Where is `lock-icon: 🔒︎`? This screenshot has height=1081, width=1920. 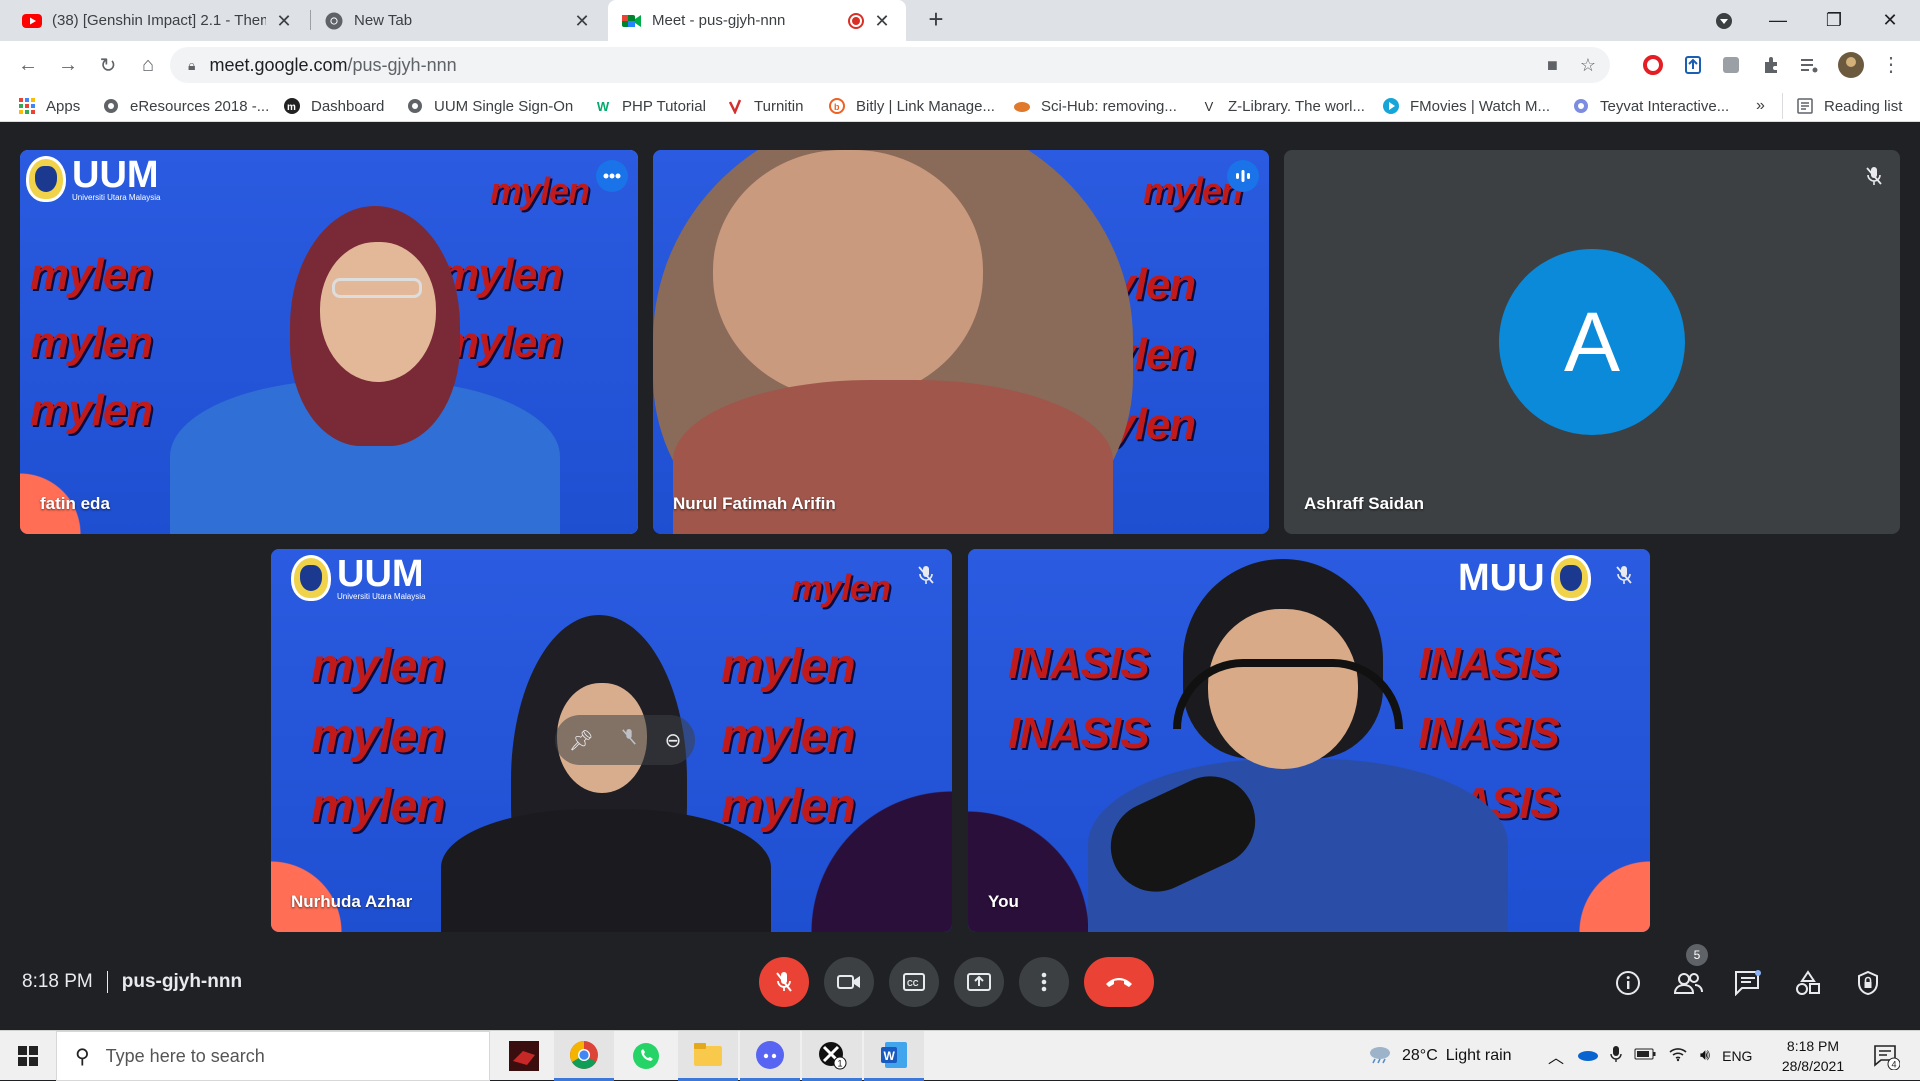 lock-icon: 🔒︎ is located at coordinates (191, 65).